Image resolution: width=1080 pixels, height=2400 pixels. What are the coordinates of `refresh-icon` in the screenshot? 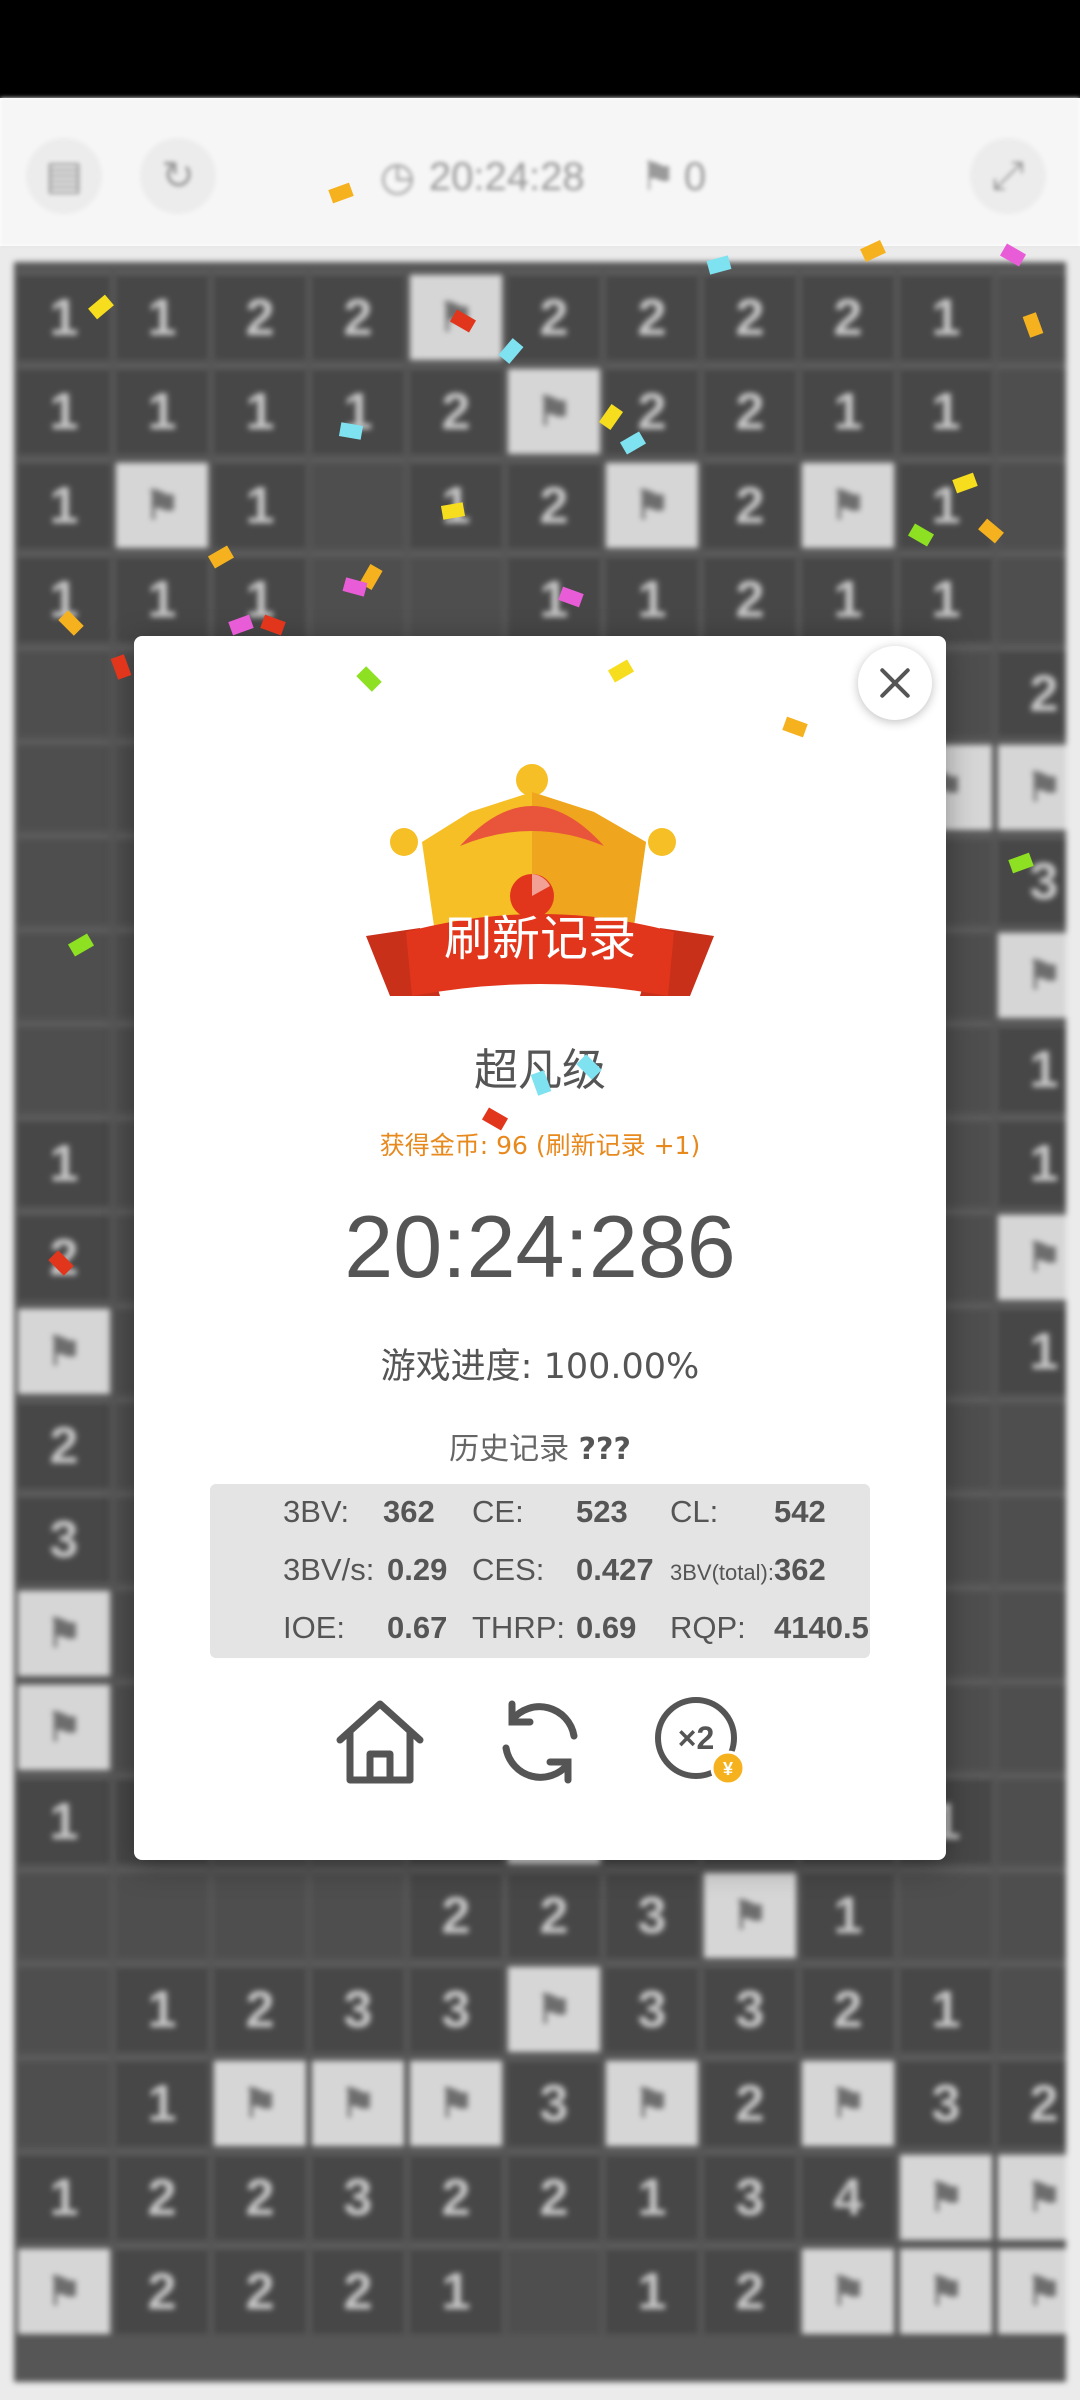 It's located at (540, 1742).